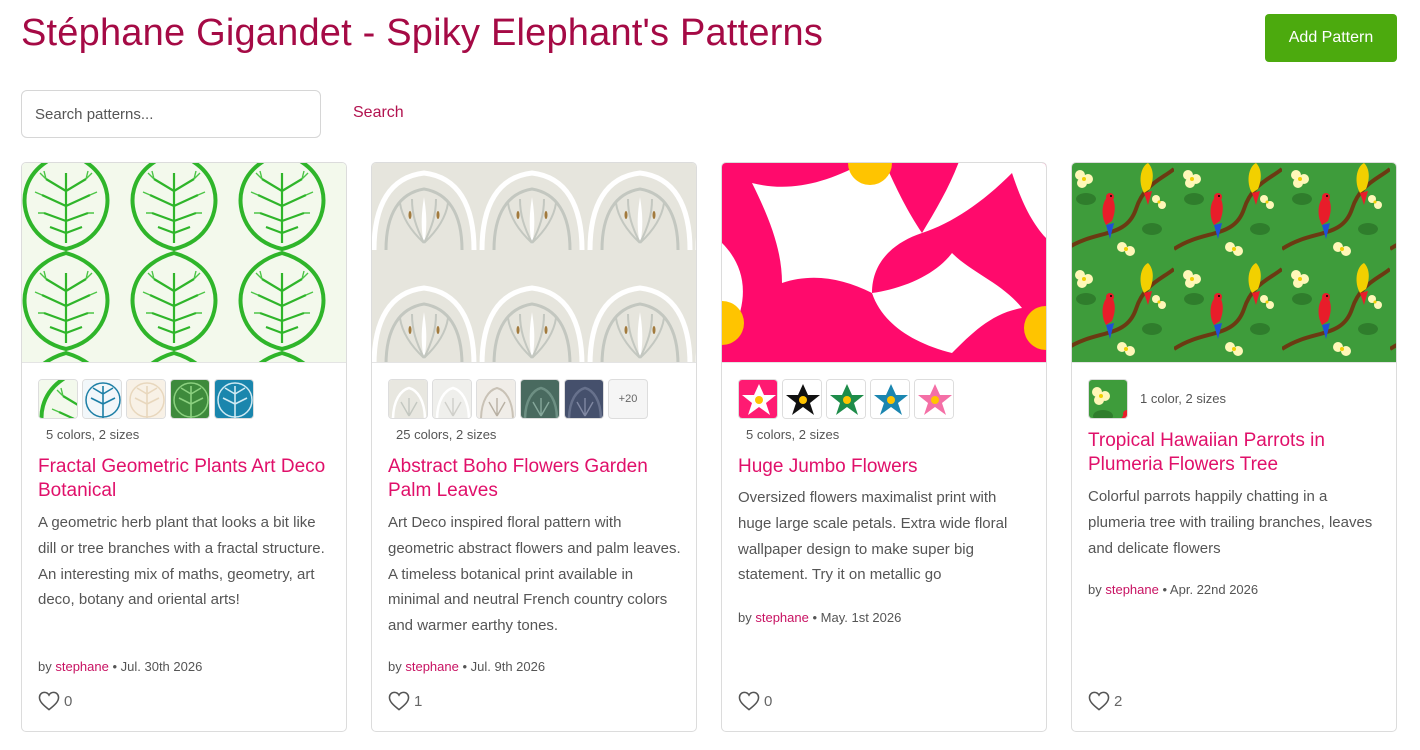 The width and height of the screenshot is (1420, 750). I want to click on pattern-title: Abstract Boho Flowers Garden Palm Leaves, so click(533, 479).